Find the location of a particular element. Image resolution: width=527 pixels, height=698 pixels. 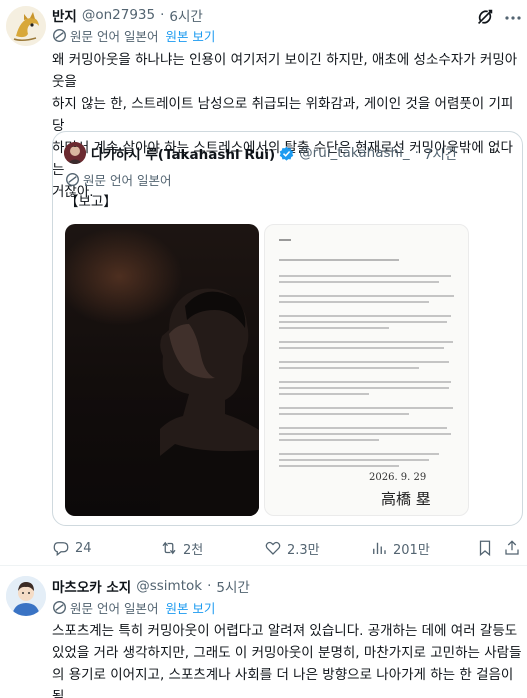

user-handle: @rui_takahashi_ is located at coordinates (354, 153).